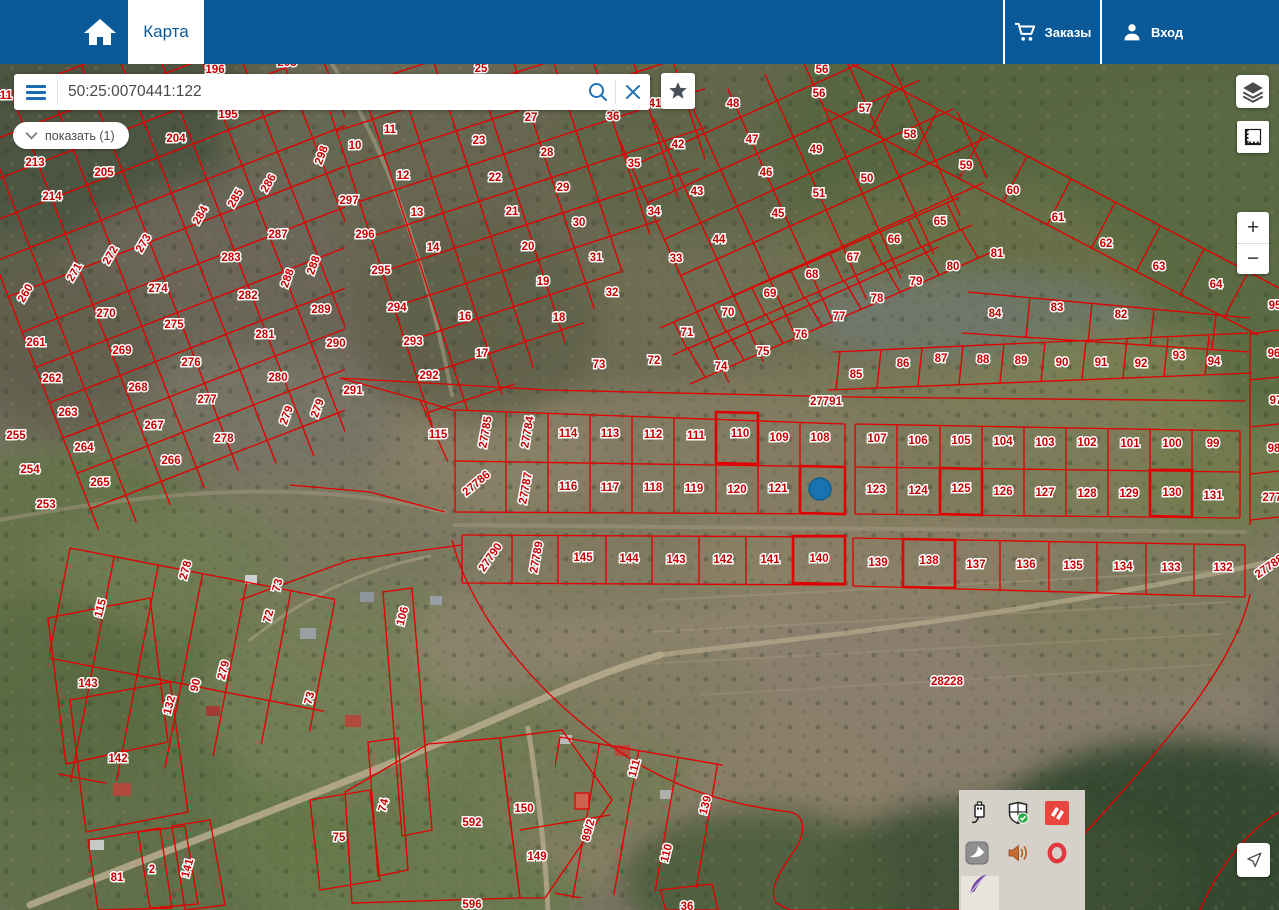  Describe the element at coordinates (629, 559) in the screenshot. I see `parcel-label: 144` at that location.